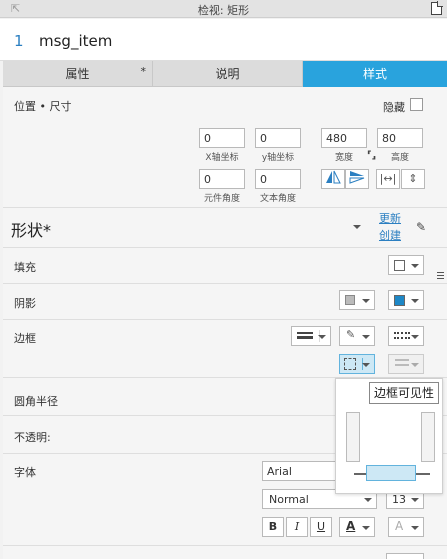  I want to click on item-name-bar: 1 msg_item, so click(223, 40).